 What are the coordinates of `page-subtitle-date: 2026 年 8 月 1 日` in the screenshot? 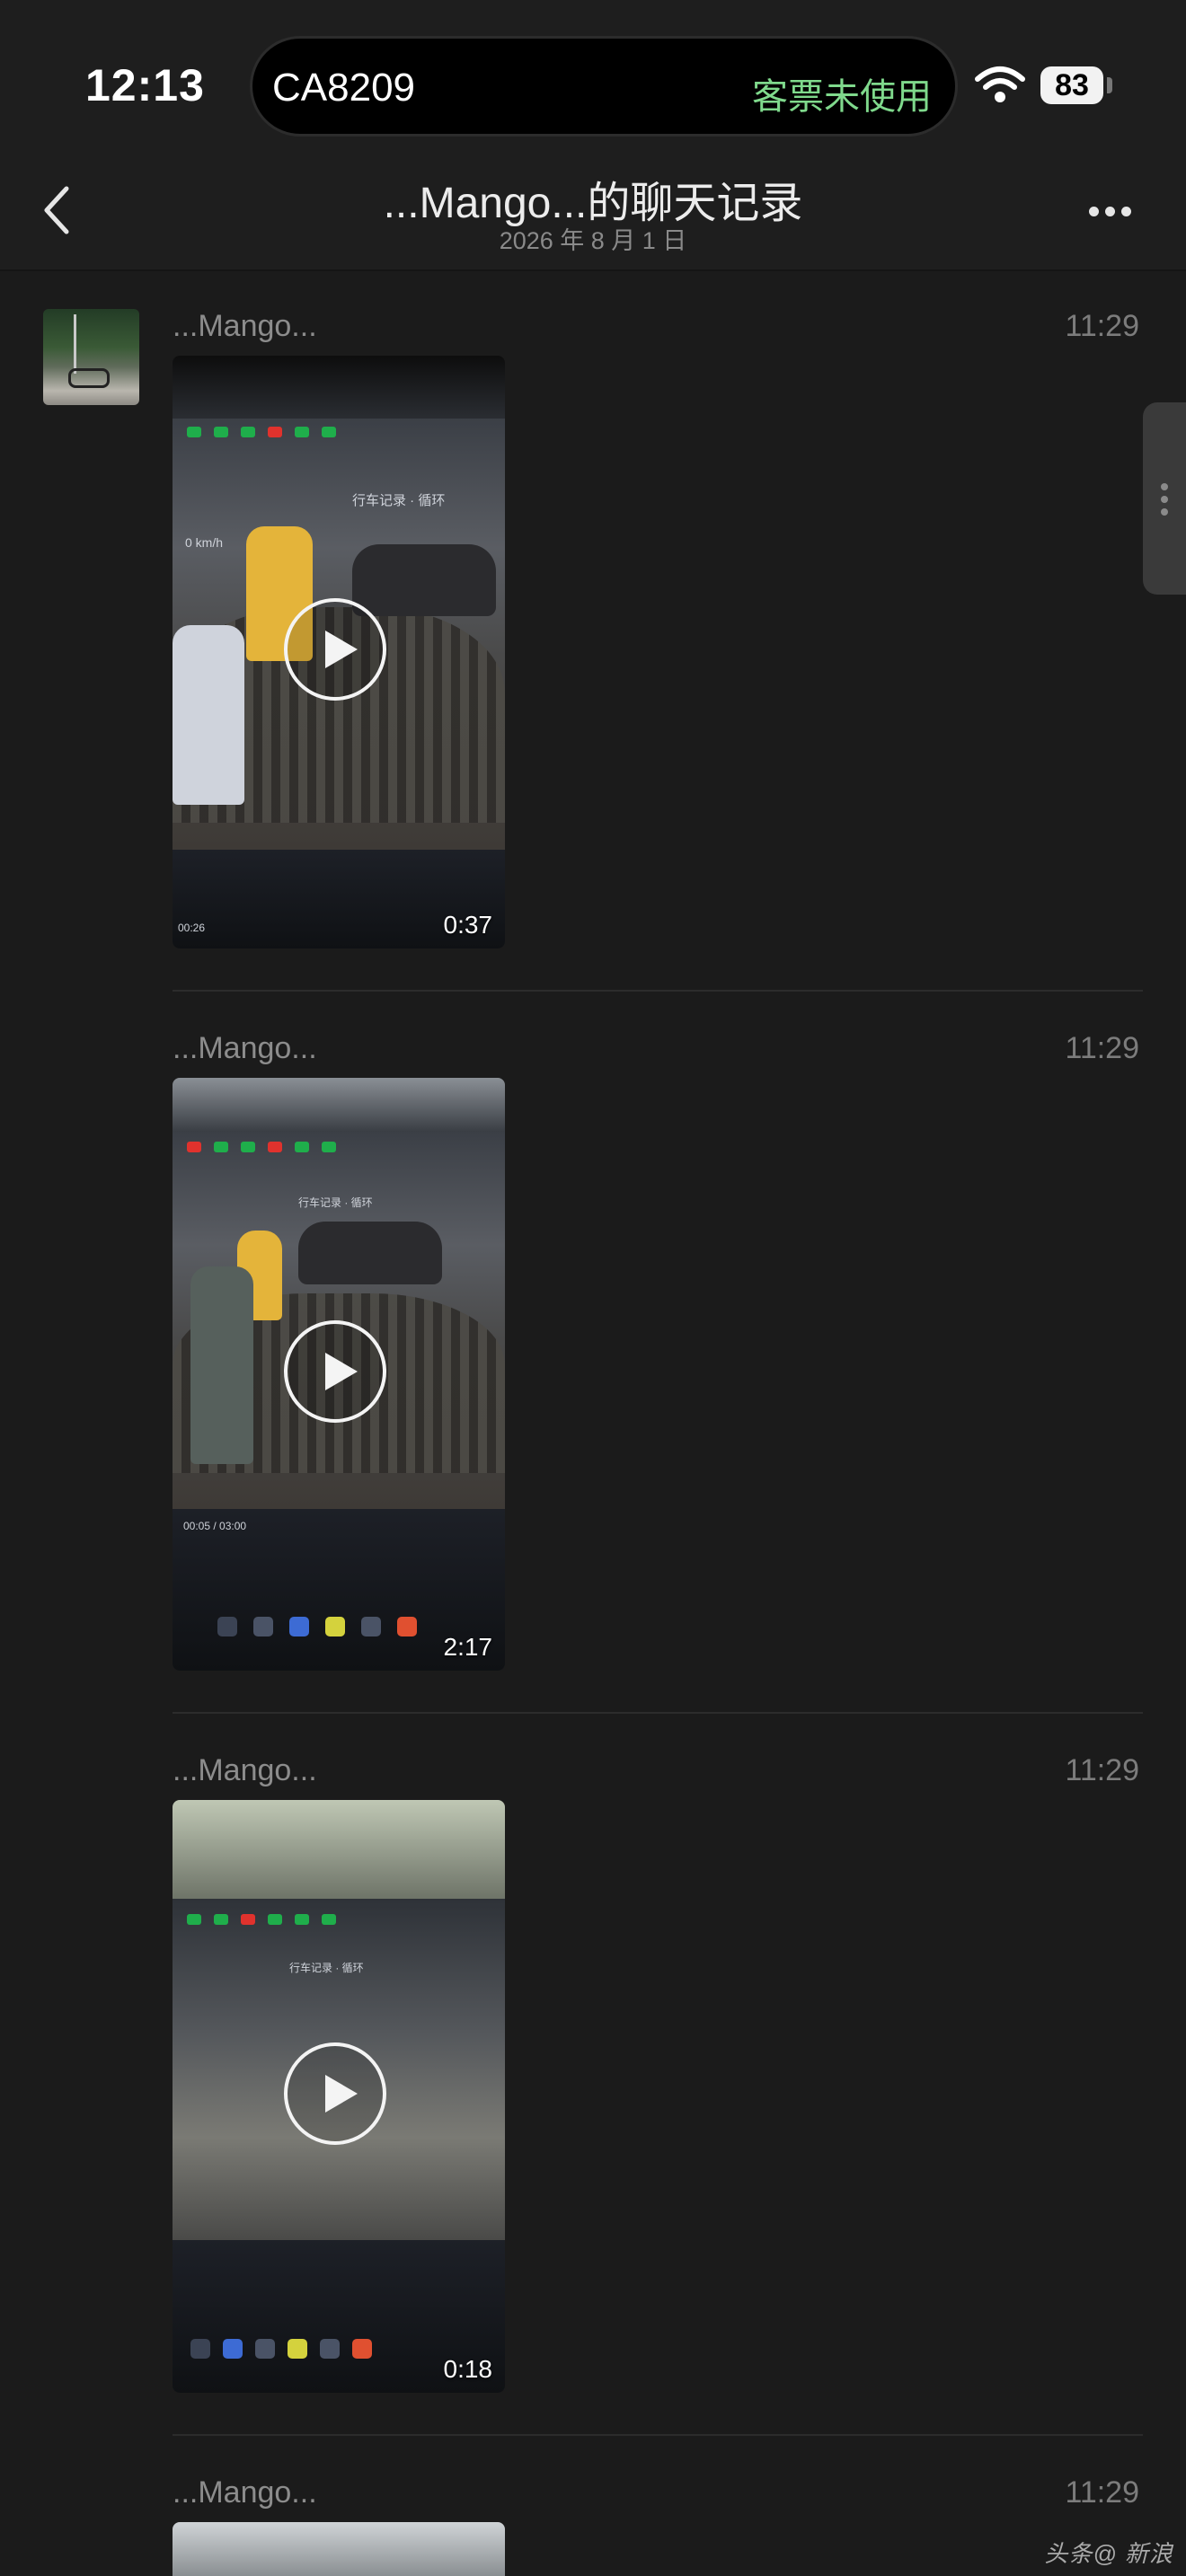 It's located at (593, 240).